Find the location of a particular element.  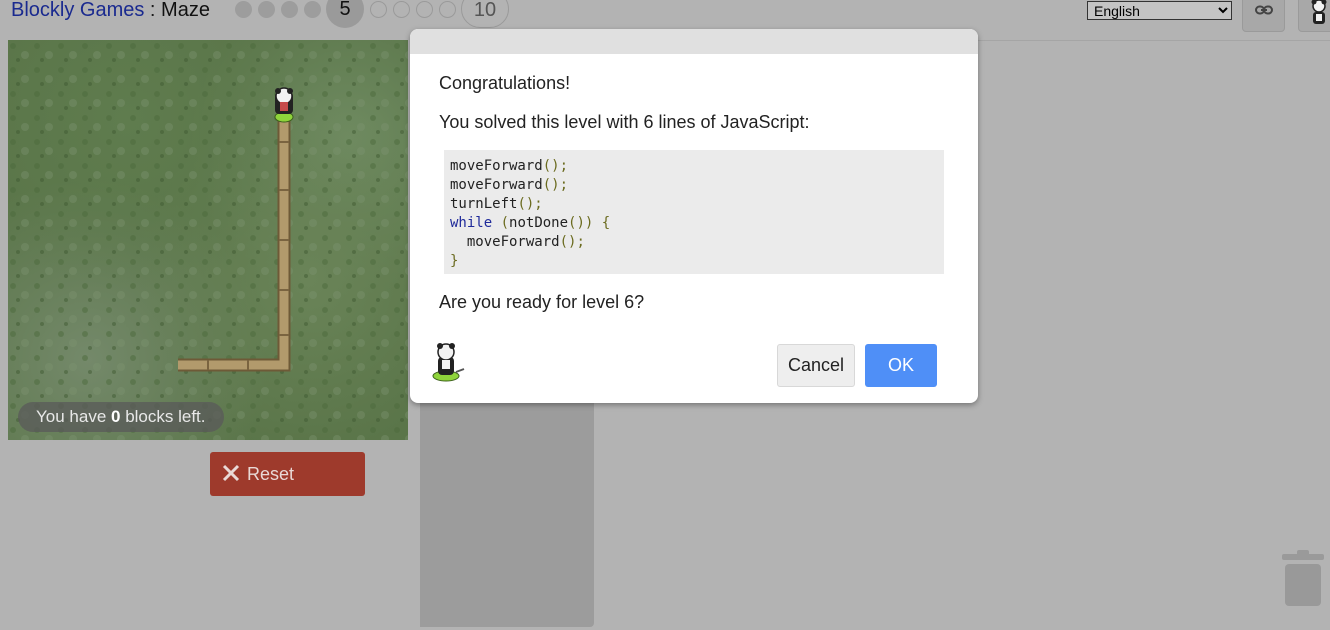

level-1-link is located at coordinates (243, 9).